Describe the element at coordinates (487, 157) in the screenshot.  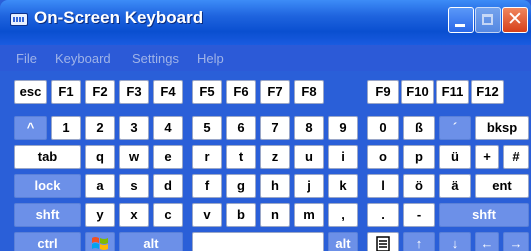
I see `key-plus: +` at that location.